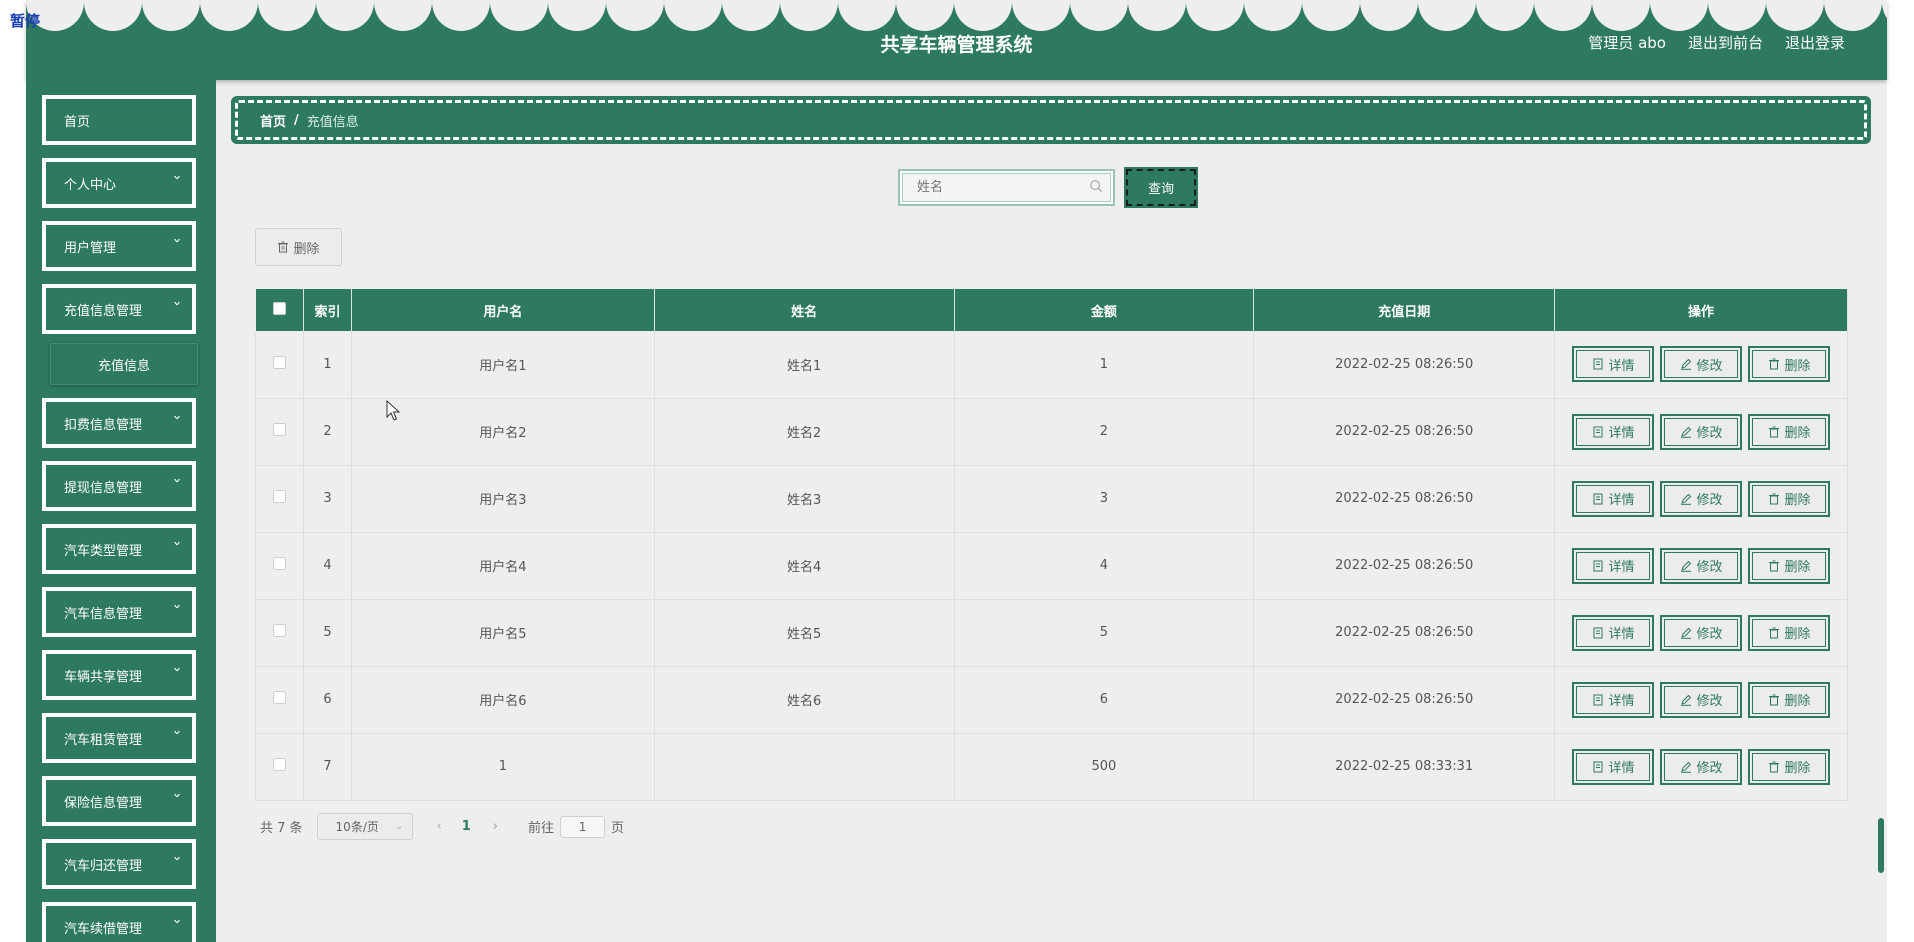 This screenshot has height=942, width=1914. I want to click on admin-username: 管理员 abo, so click(1627, 42).